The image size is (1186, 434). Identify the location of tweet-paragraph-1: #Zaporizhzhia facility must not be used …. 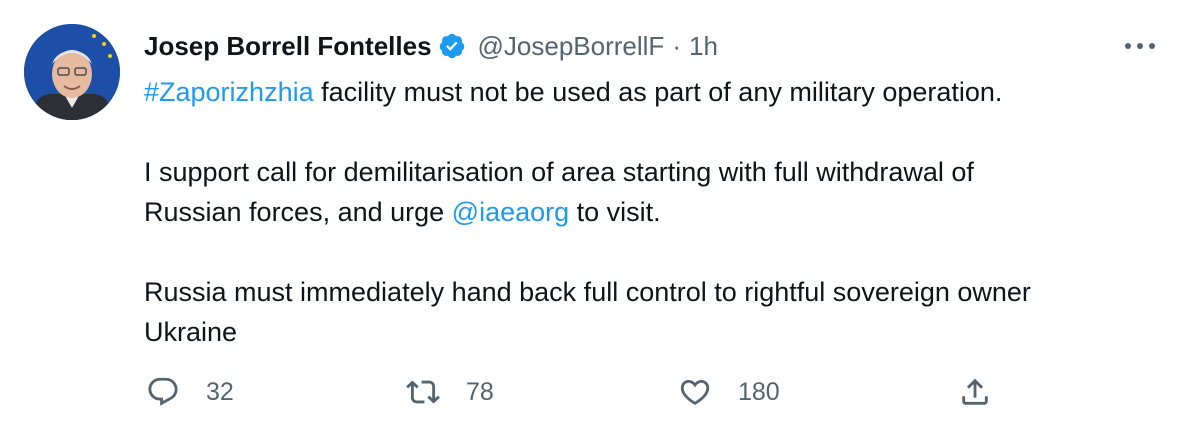
(649, 92).